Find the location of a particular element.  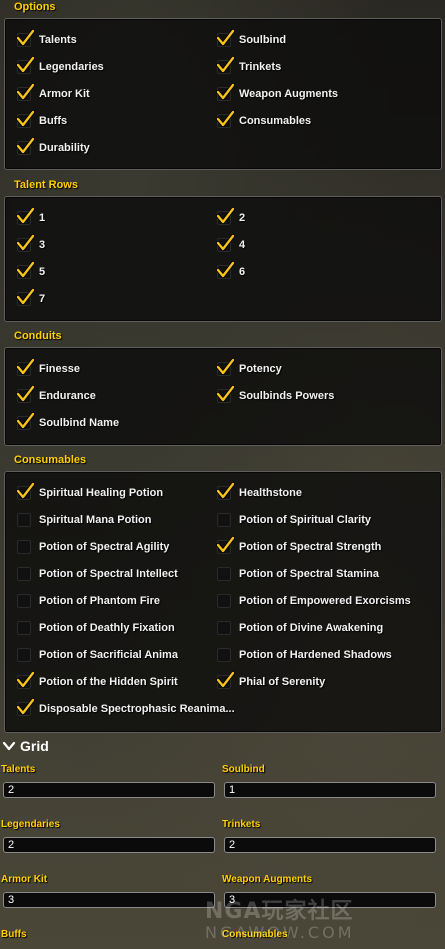

conduits-soulbinds-powers-label: Soulbinds Powers is located at coordinates (287, 396).